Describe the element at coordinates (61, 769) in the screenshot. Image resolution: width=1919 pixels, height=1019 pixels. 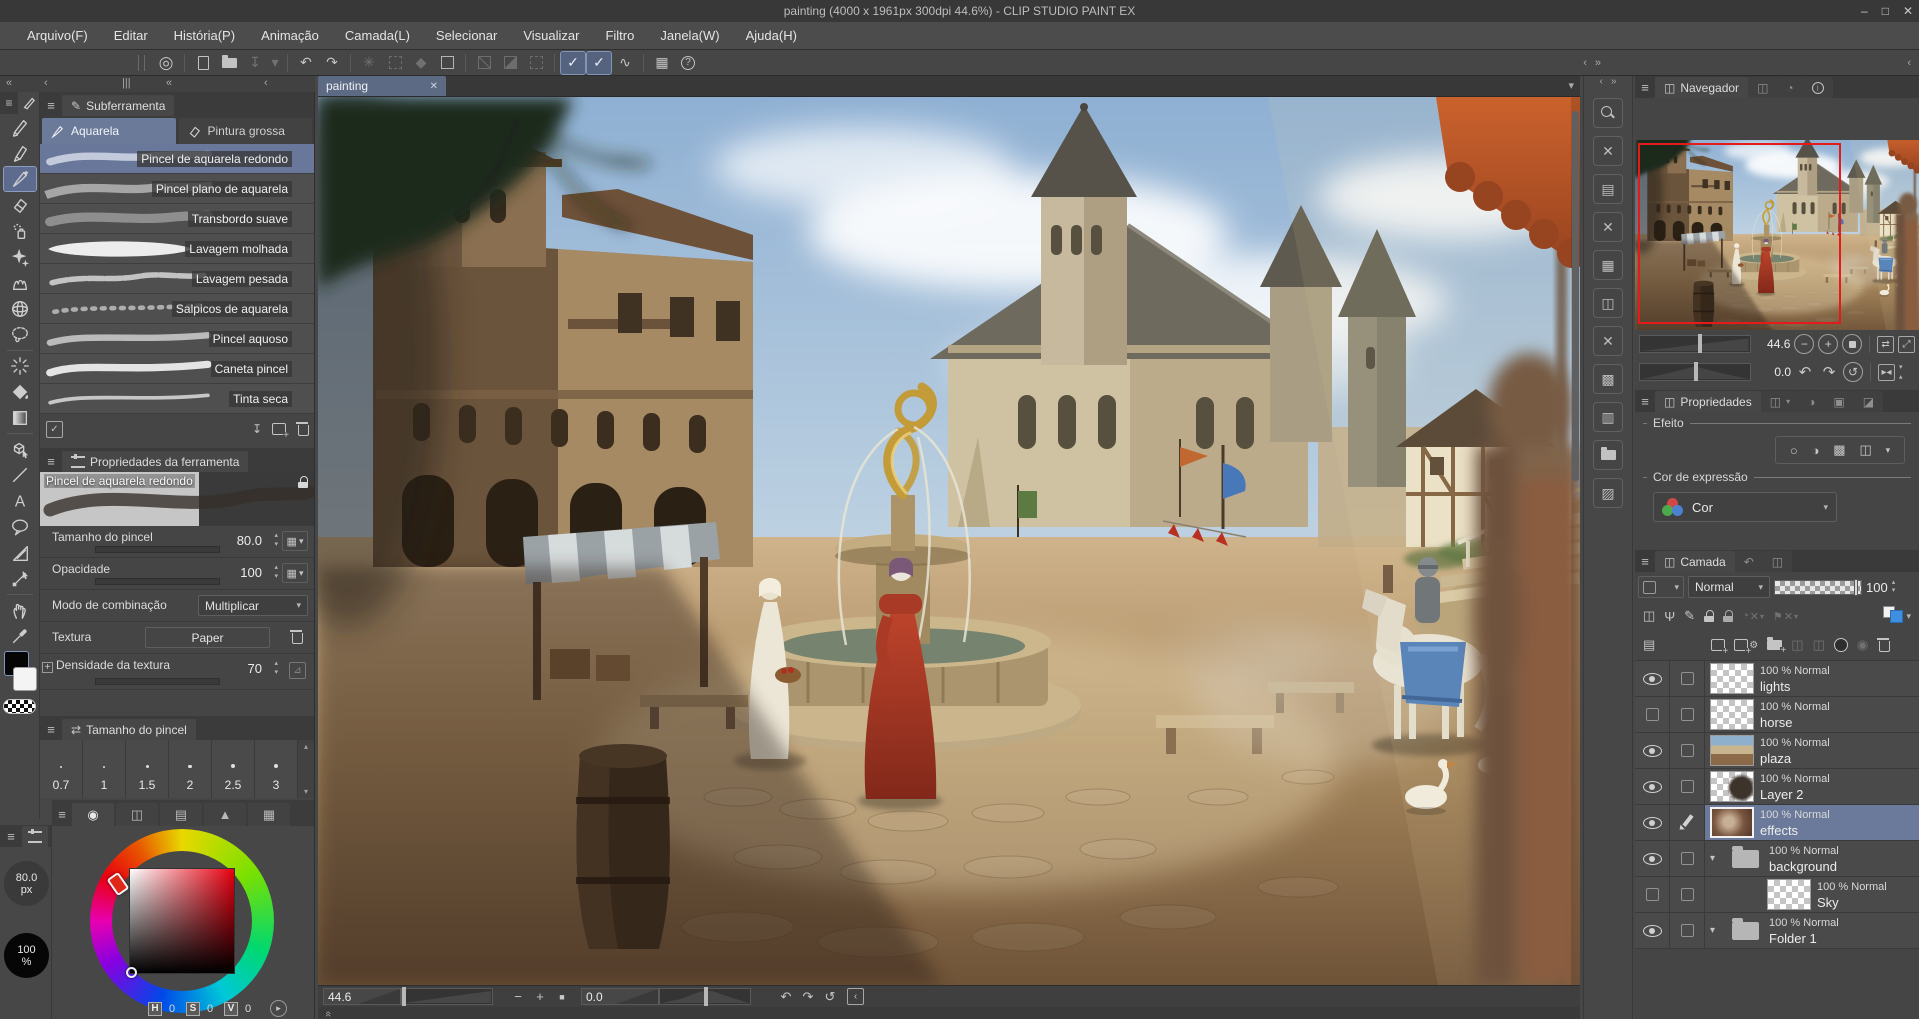
I see `size-preset: 0.7` at that location.